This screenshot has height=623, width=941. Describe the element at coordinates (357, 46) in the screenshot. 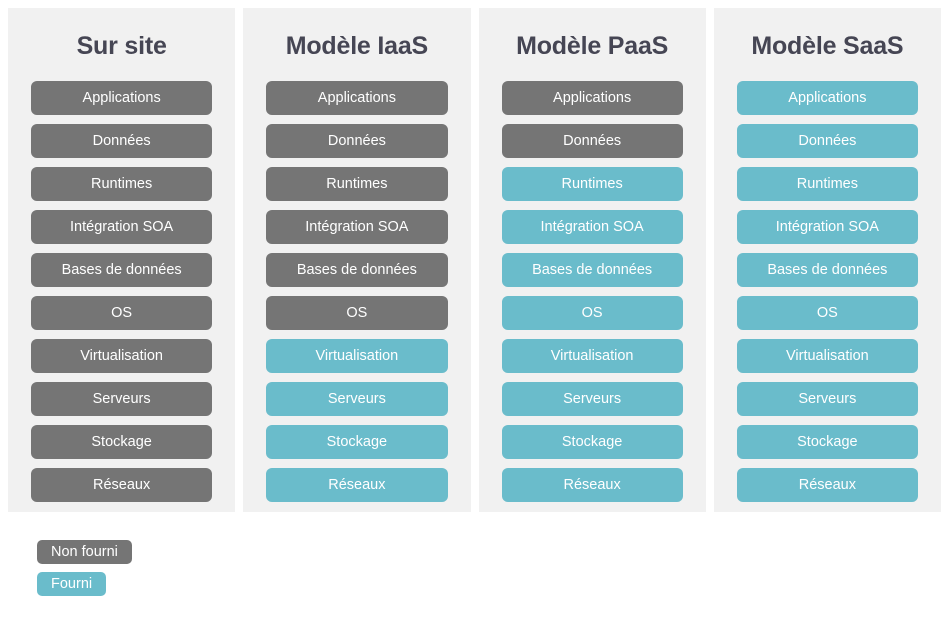

I see `column-title: Modèle IaaS` at that location.